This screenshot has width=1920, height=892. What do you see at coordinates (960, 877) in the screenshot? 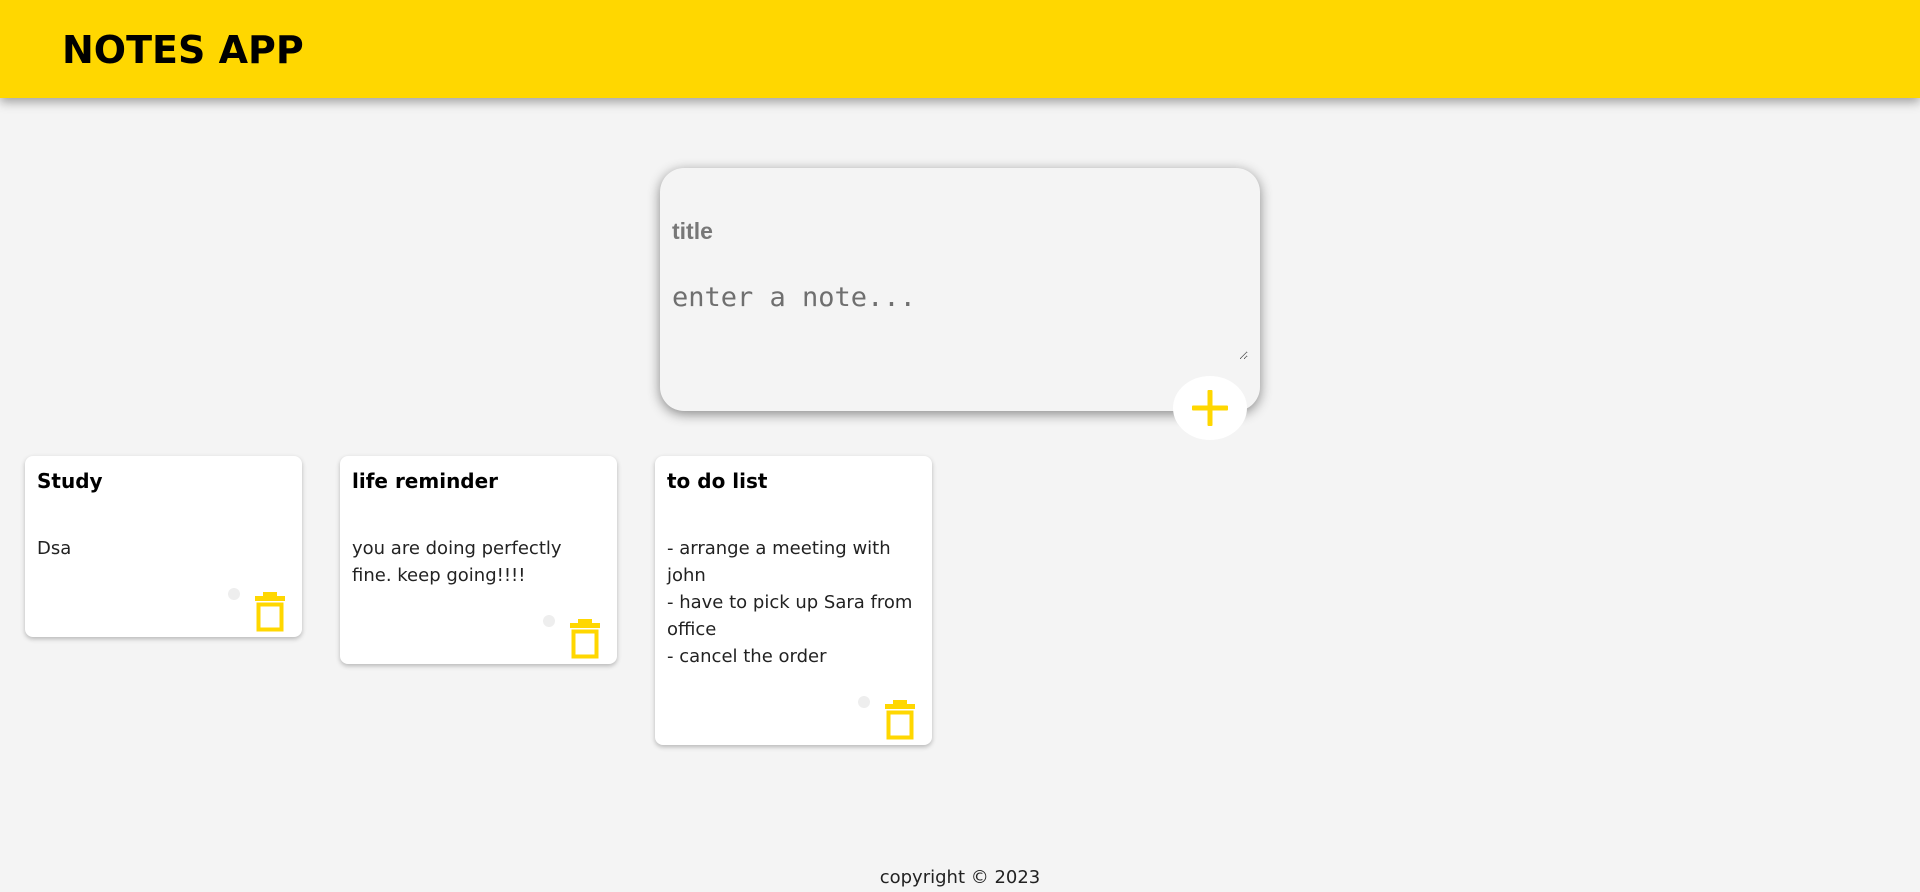
I see `footer-copyright: copyright © 2023` at bounding box center [960, 877].